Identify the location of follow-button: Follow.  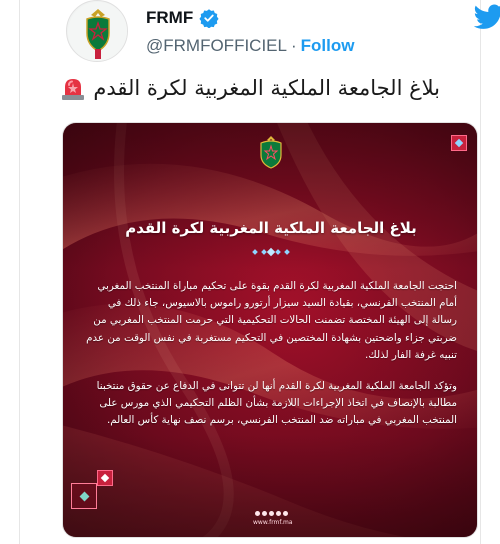
(328, 45).